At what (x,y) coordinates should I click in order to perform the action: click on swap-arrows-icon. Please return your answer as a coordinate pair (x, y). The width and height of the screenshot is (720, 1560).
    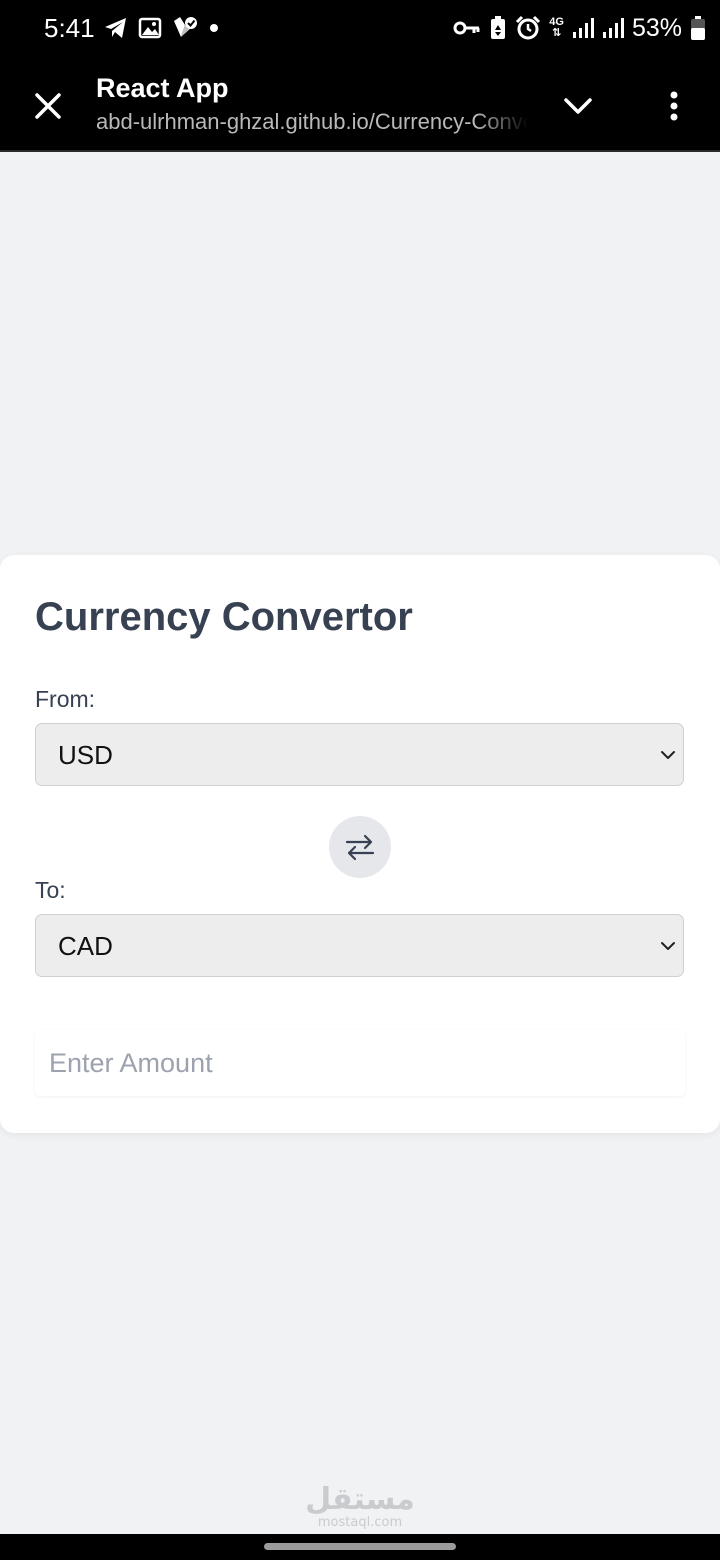
    Looking at the image, I should click on (360, 847).